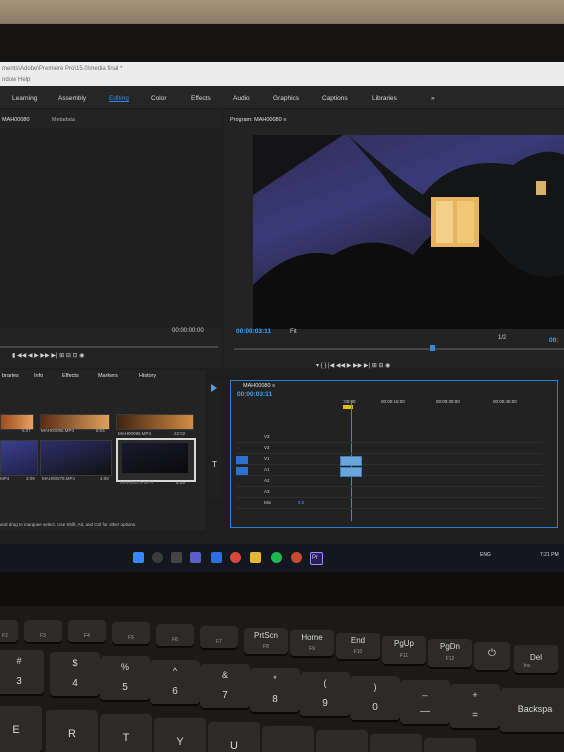  Describe the element at coordinates (393, 401) in the screenshot. I see `ruler-tick: 00:00:15:00` at that location.